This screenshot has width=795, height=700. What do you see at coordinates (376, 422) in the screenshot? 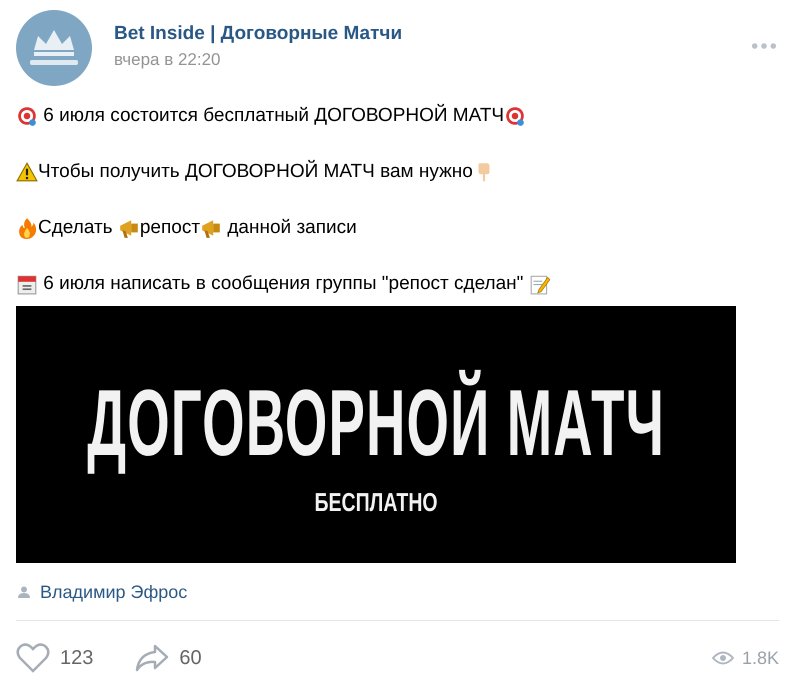
I see `banner-title: ДОГОВОРНОЙ МАТЧ` at bounding box center [376, 422].